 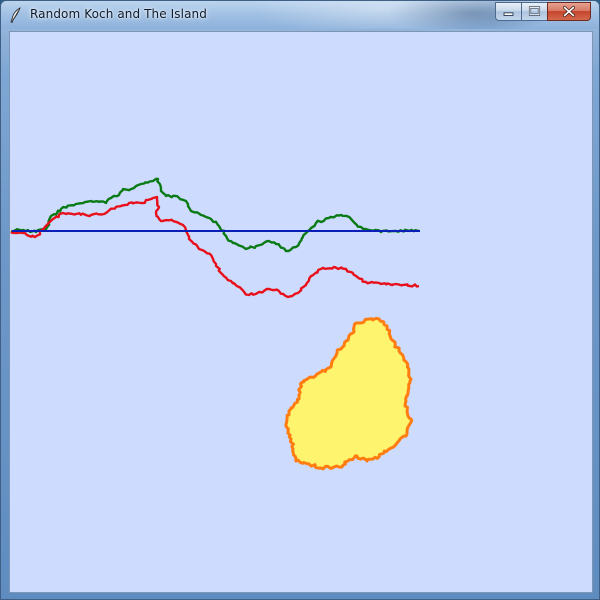 I want to click on minimize-icon, so click(x=508, y=14).